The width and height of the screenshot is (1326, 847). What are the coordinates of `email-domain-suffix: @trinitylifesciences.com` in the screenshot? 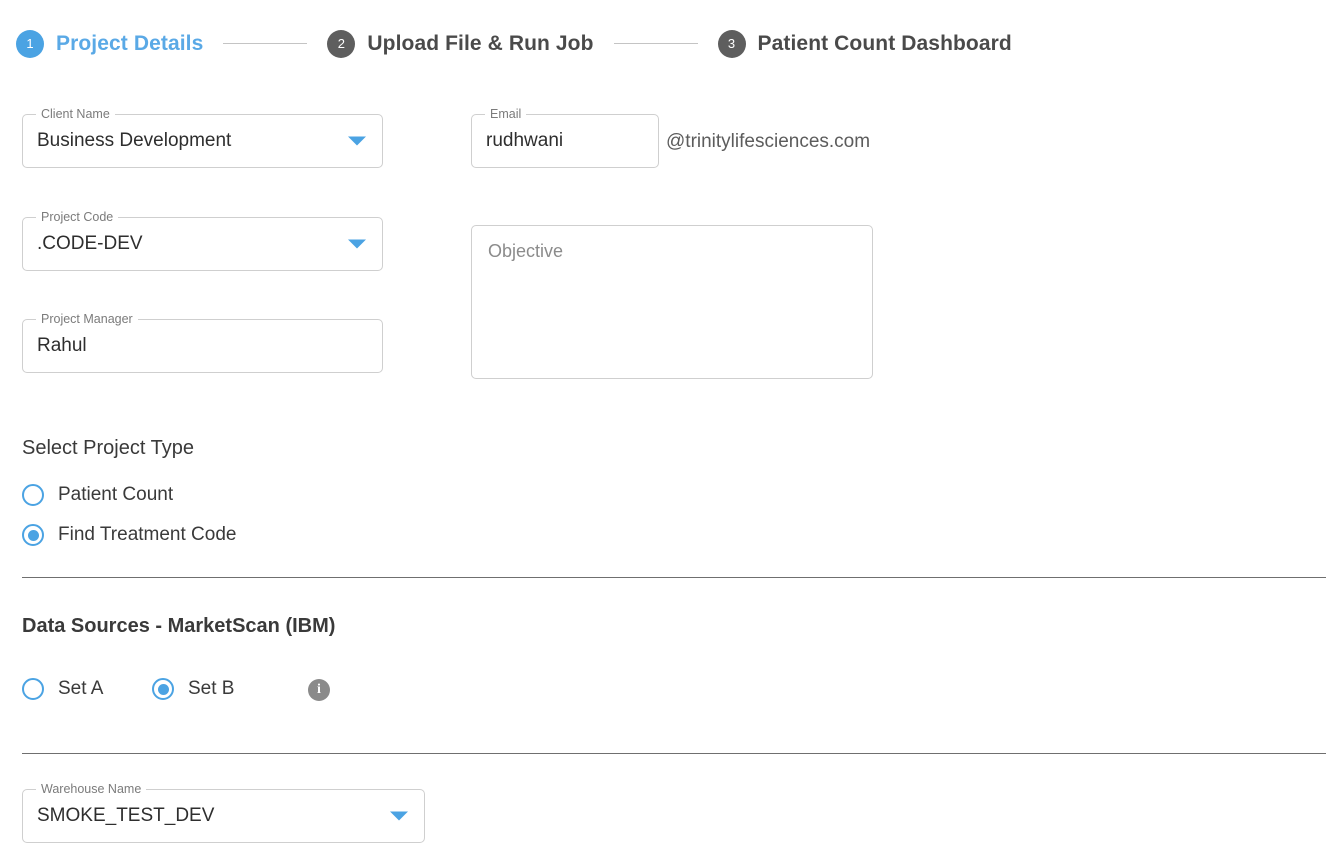 It's located at (768, 141).